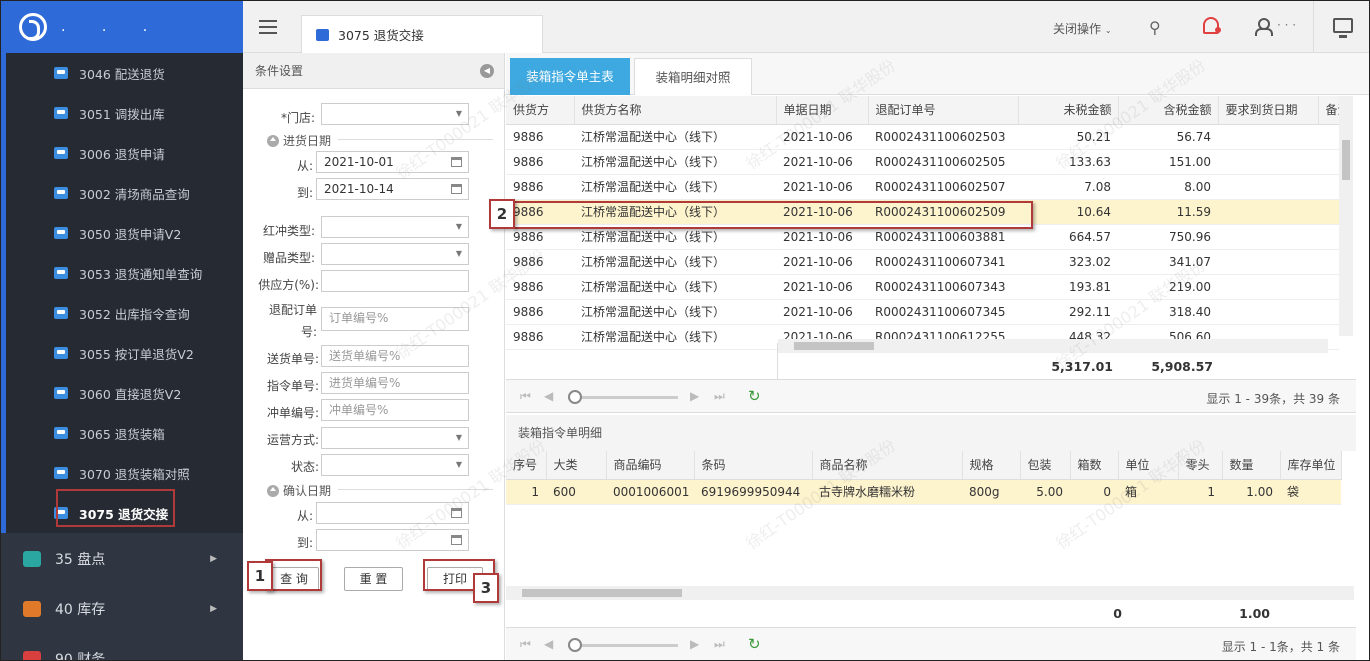 This screenshot has width=1370, height=661. Describe the element at coordinates (1286, 25) in the screenshot. I see `user-name: · · ·` at that location.